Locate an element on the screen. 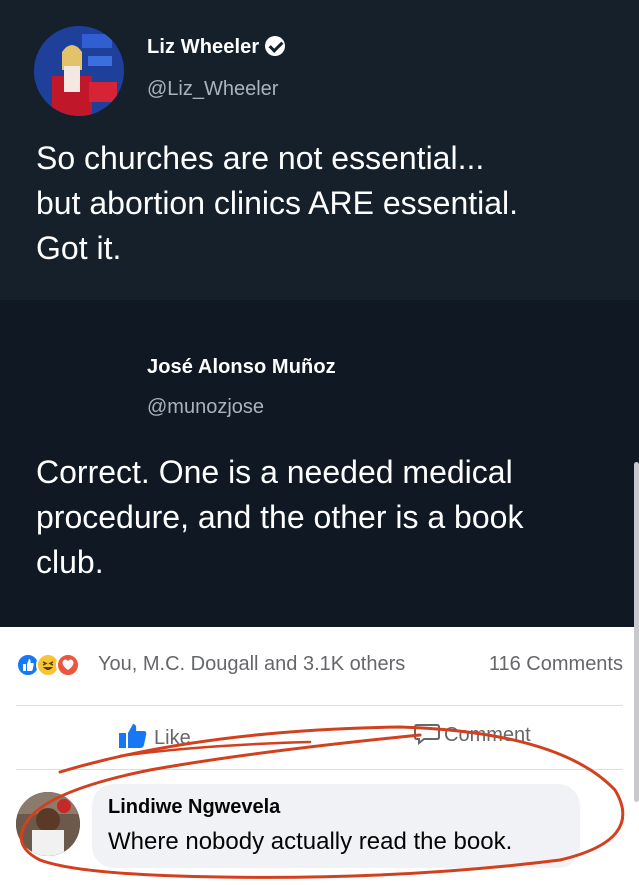 Image resolution: width=639 pixels, height=885 pixels. reaction-icons is located at coordinates (56, 666).